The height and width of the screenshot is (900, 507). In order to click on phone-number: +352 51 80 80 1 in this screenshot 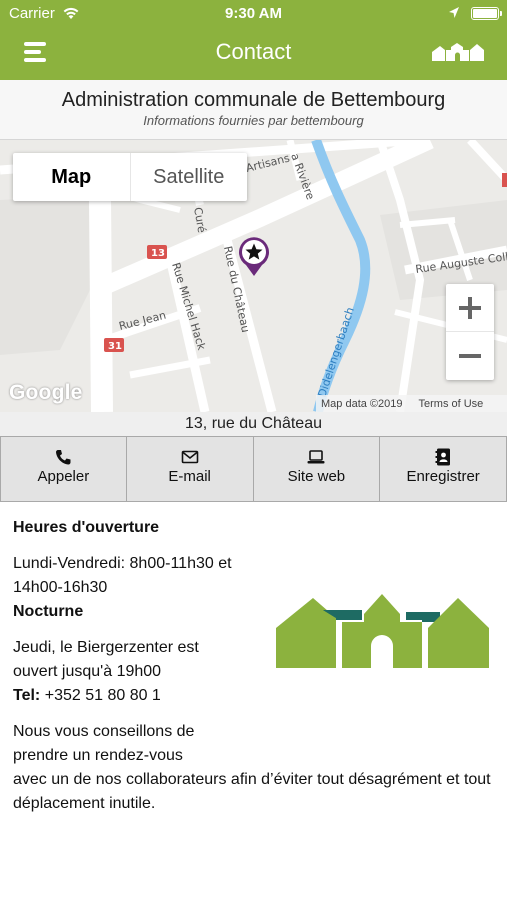, I will do `click(103, 695)`.